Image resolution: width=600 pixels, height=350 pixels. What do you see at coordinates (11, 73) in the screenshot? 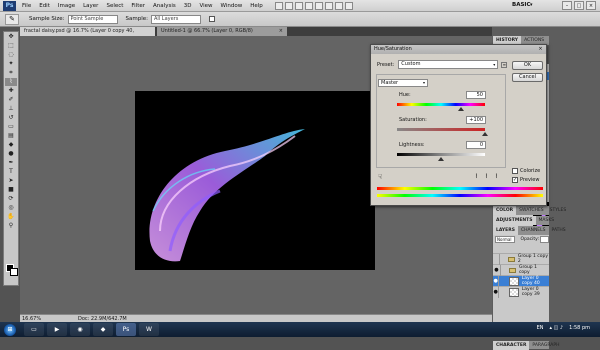
I see `crop-tool-icon: ⌗` at bounding box center [11, 73].